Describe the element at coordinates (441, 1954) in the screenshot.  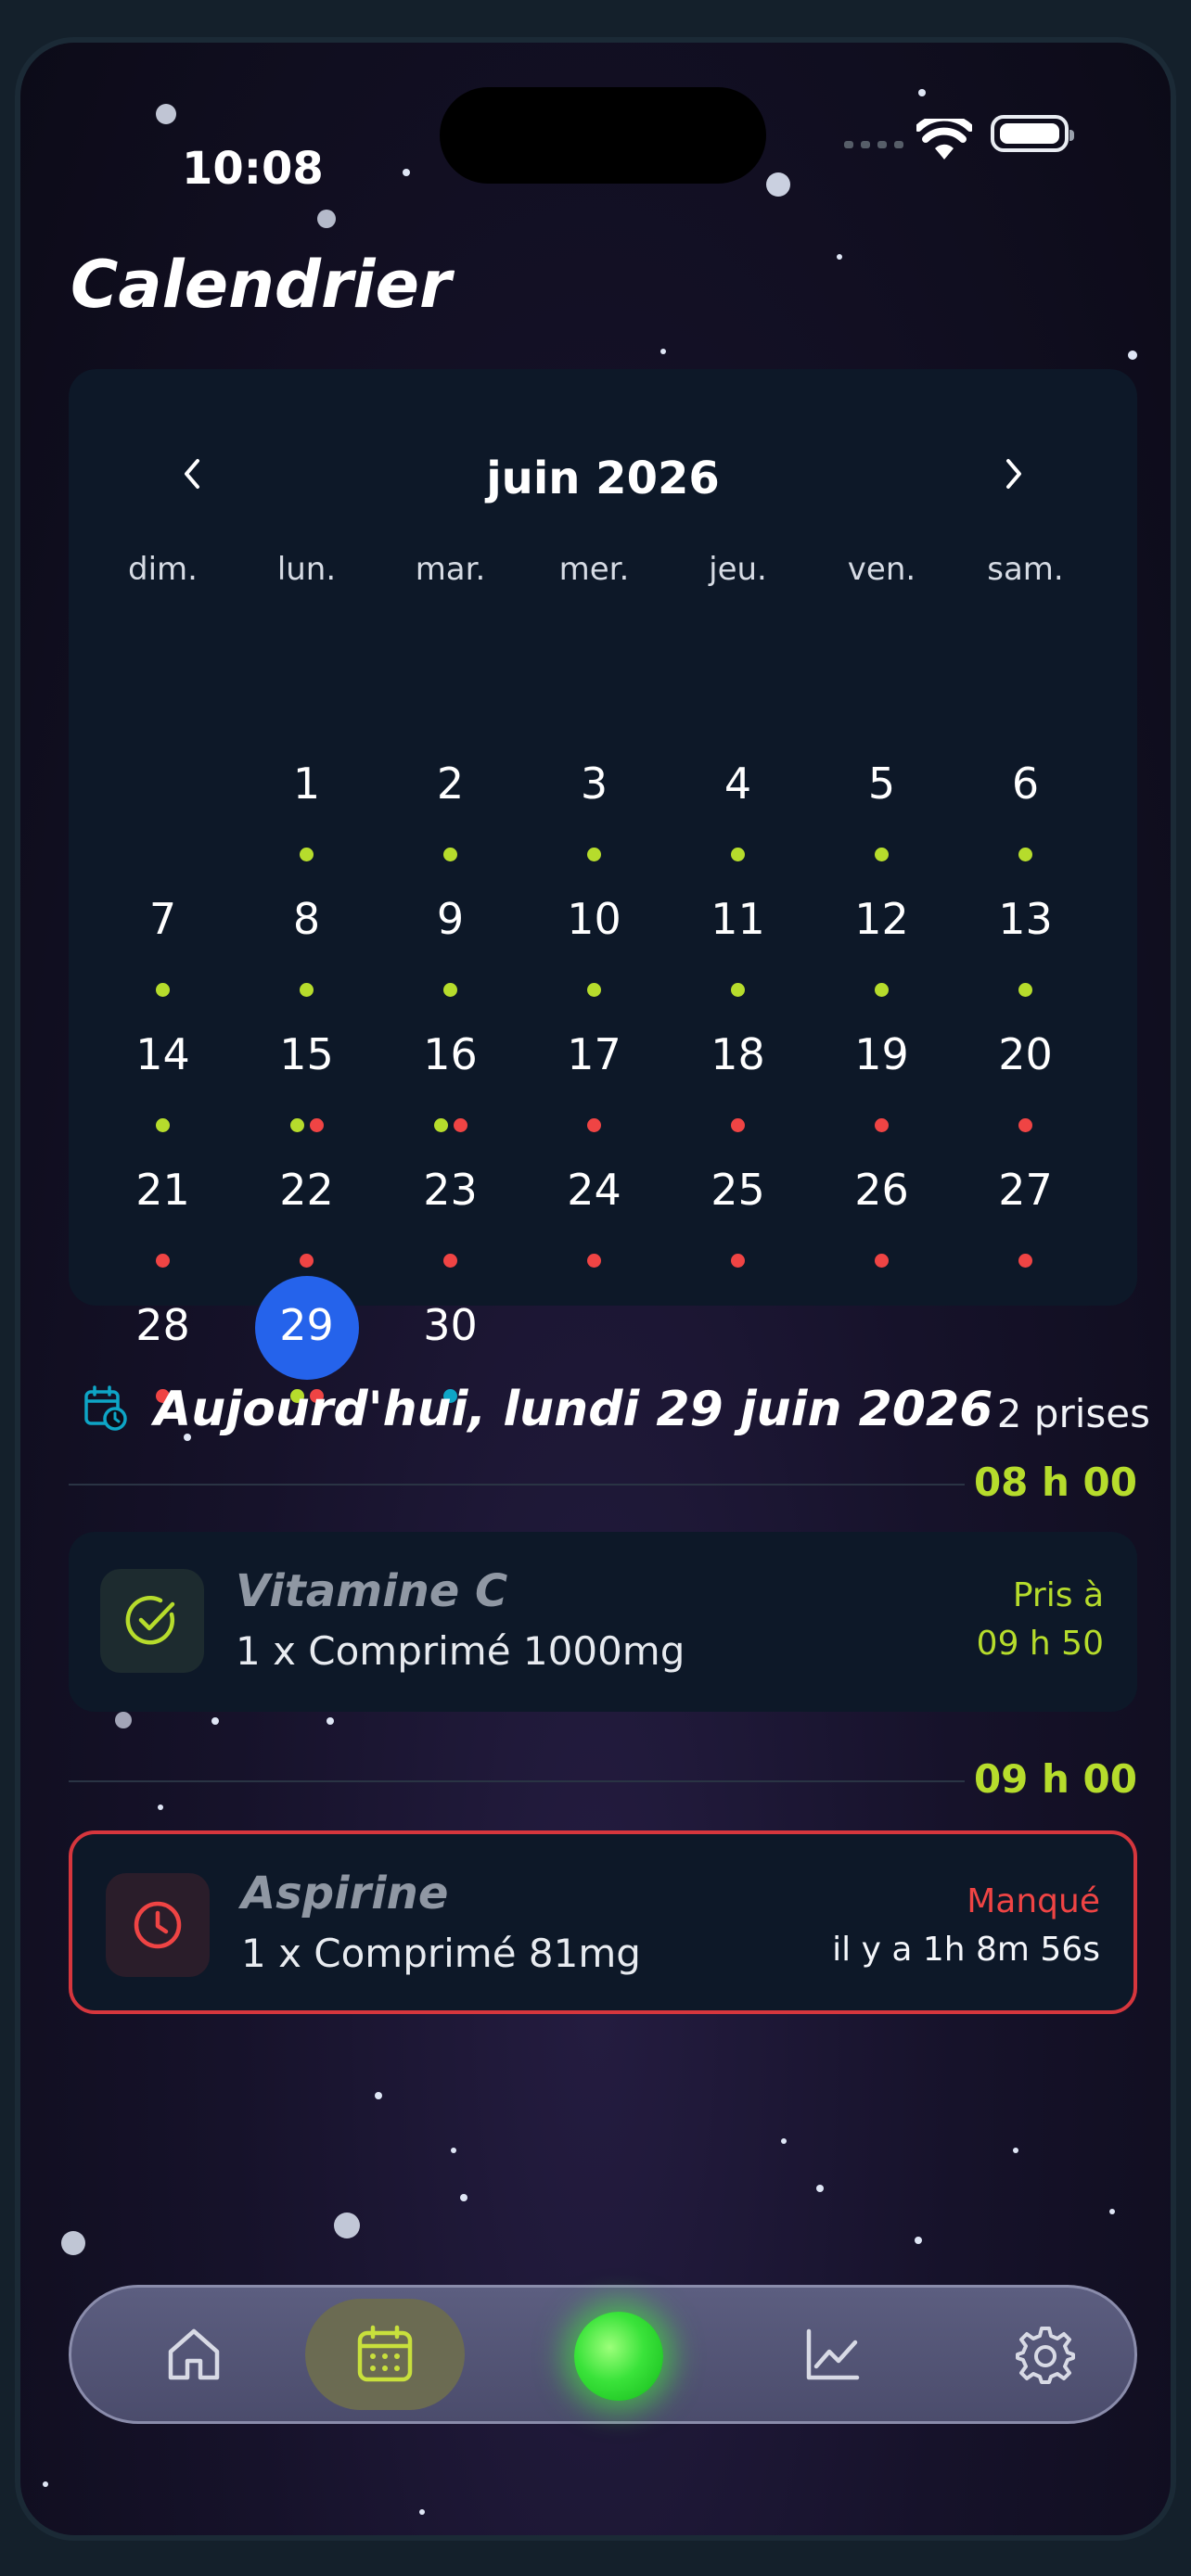
I see `medication-dose: 1 x Comprimé 81mg` at that location.